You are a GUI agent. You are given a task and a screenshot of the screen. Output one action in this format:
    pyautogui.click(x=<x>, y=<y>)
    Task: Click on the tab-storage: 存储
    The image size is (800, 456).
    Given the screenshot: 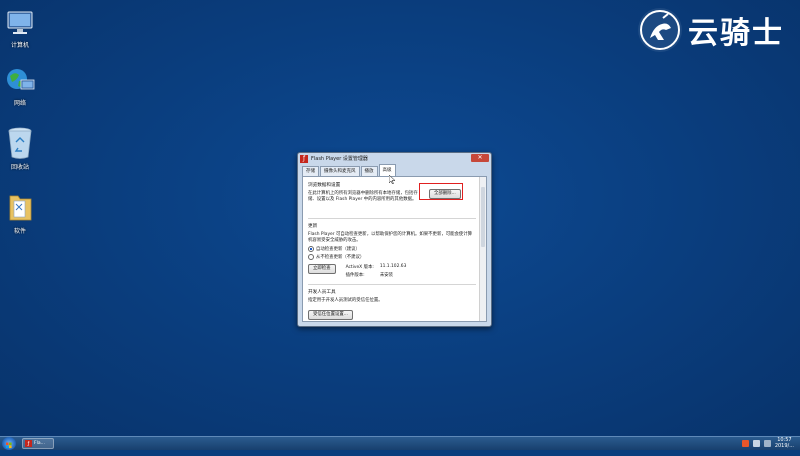 What is the action you would take?
    pyautogui.click(x=310, y=171)
    